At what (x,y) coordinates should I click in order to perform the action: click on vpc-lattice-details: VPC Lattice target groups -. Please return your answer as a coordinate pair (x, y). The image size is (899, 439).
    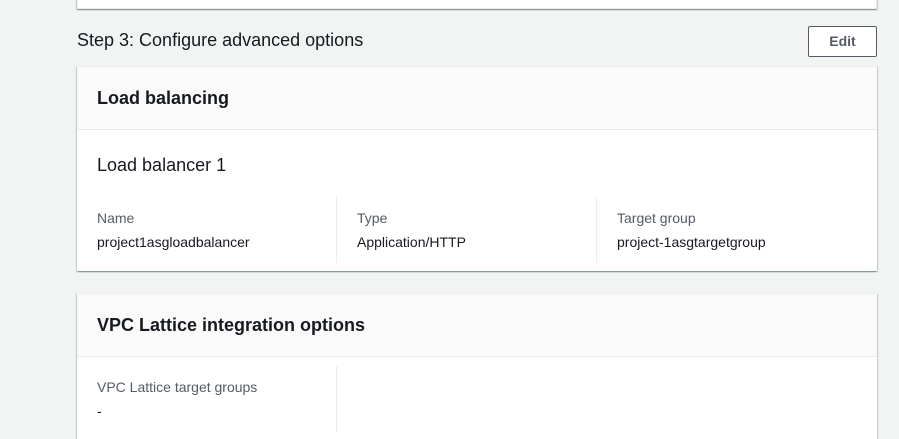
    Looking at the image, I should click on (207, 399).